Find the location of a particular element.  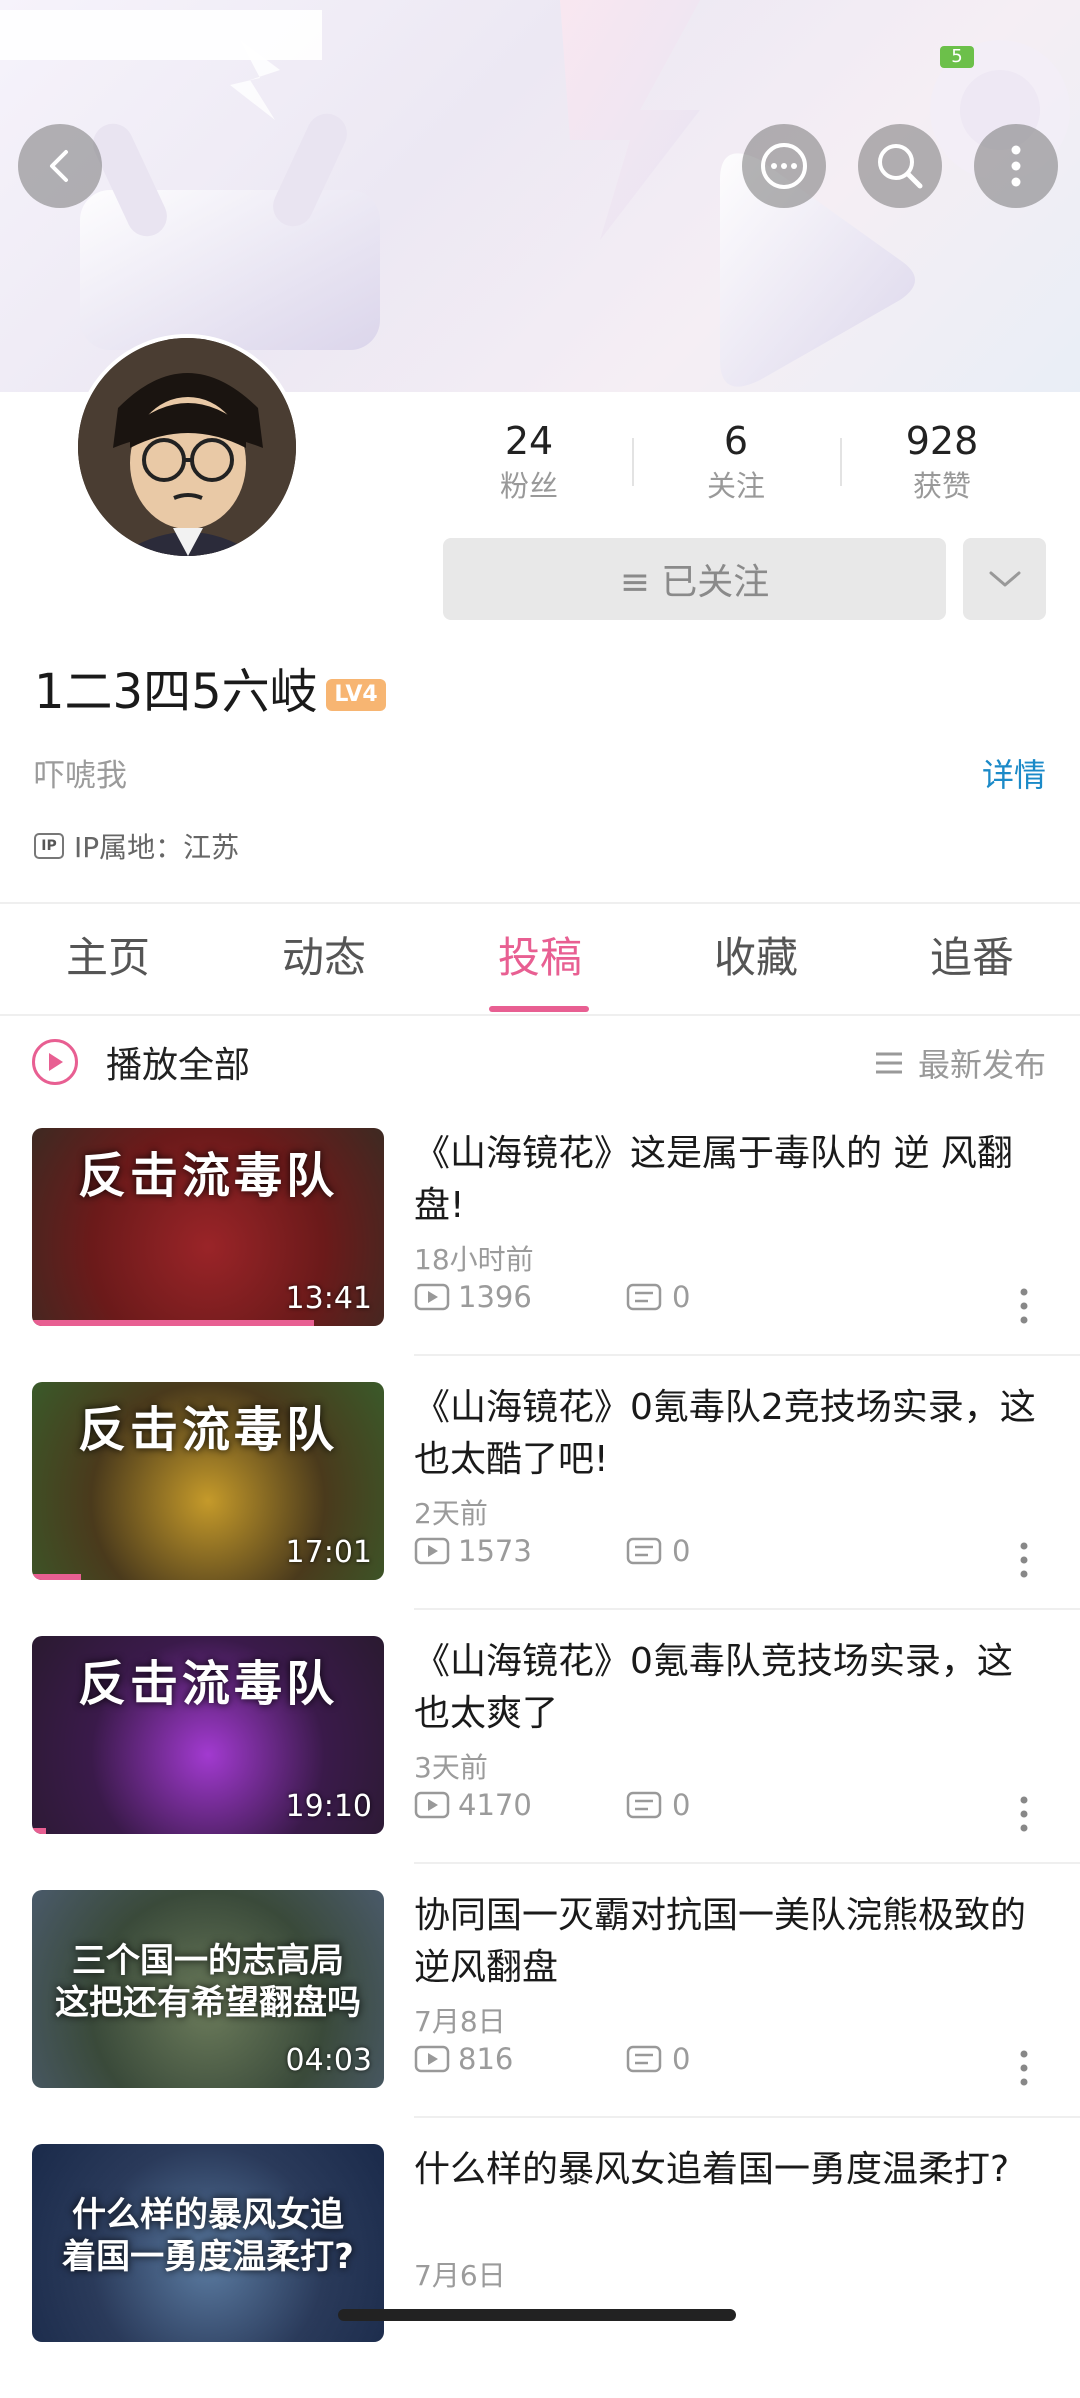

thumbnail-overlay-text: 什么样的暴风女追 着国一勇度温柔打? is located at coordinates (208, 2236).